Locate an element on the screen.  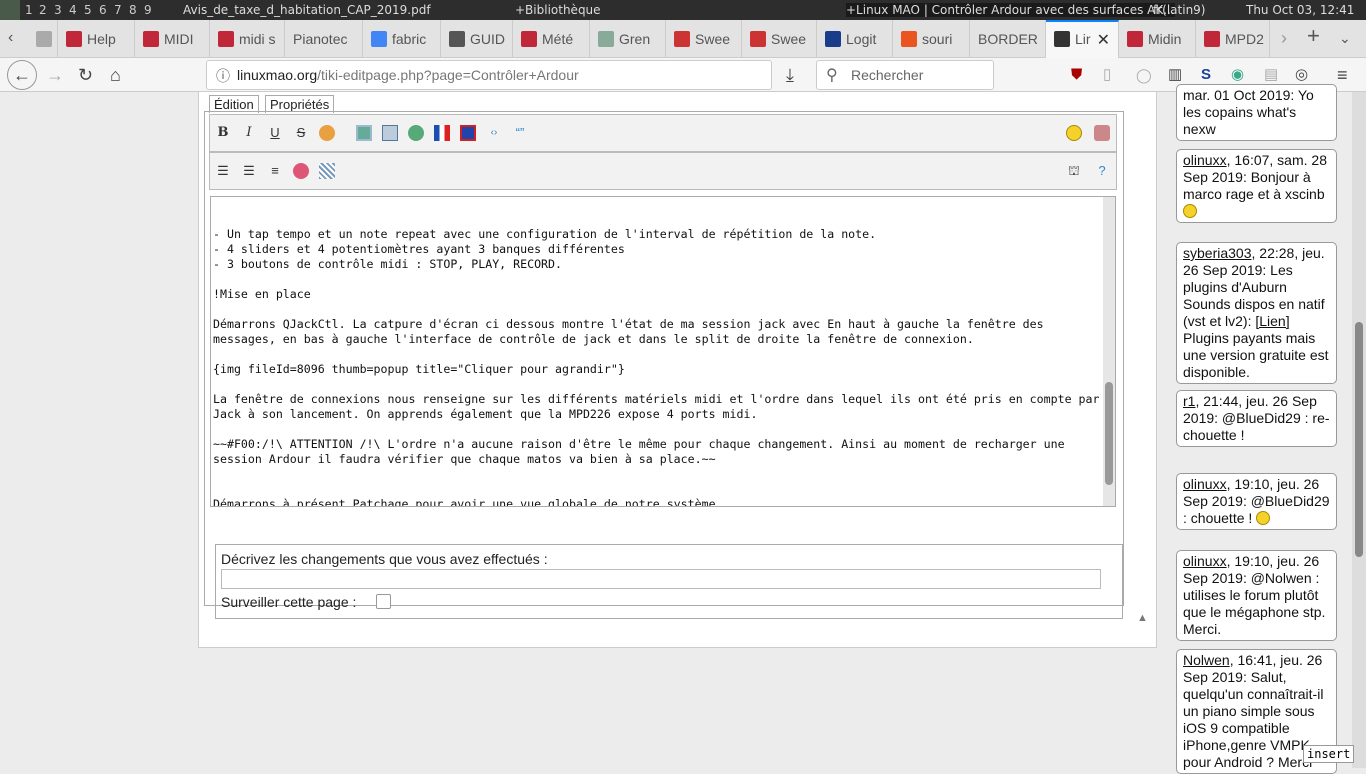
changes-input is located at coordinates (661, 579).